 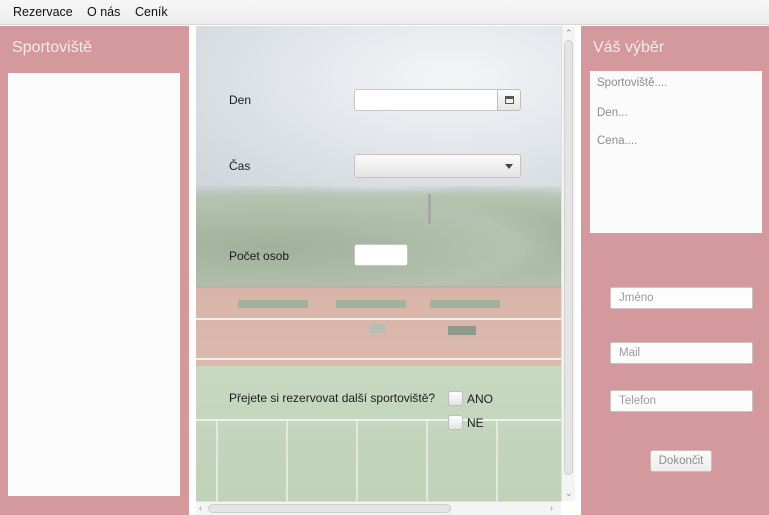 I want to click on mail-input, so click(x=681, y=353).